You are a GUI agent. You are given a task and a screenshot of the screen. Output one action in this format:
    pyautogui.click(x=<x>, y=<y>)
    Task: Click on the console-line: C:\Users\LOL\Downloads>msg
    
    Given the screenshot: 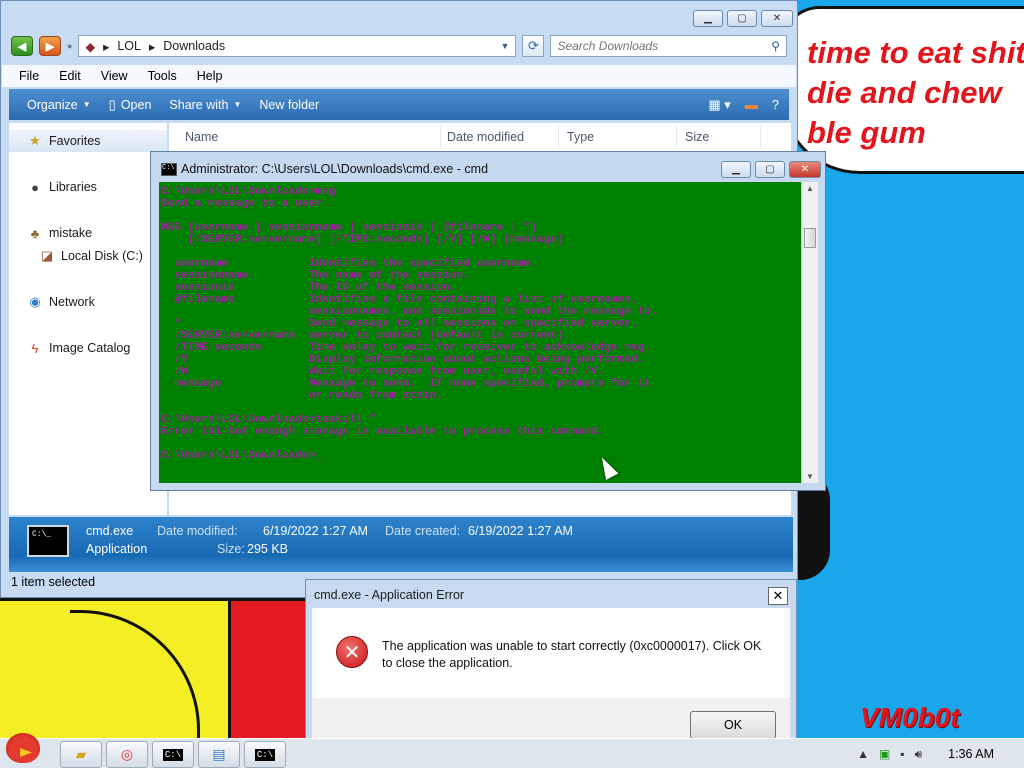 What is the action you would take?
    pyautogui.click(x=248, y=192)
    